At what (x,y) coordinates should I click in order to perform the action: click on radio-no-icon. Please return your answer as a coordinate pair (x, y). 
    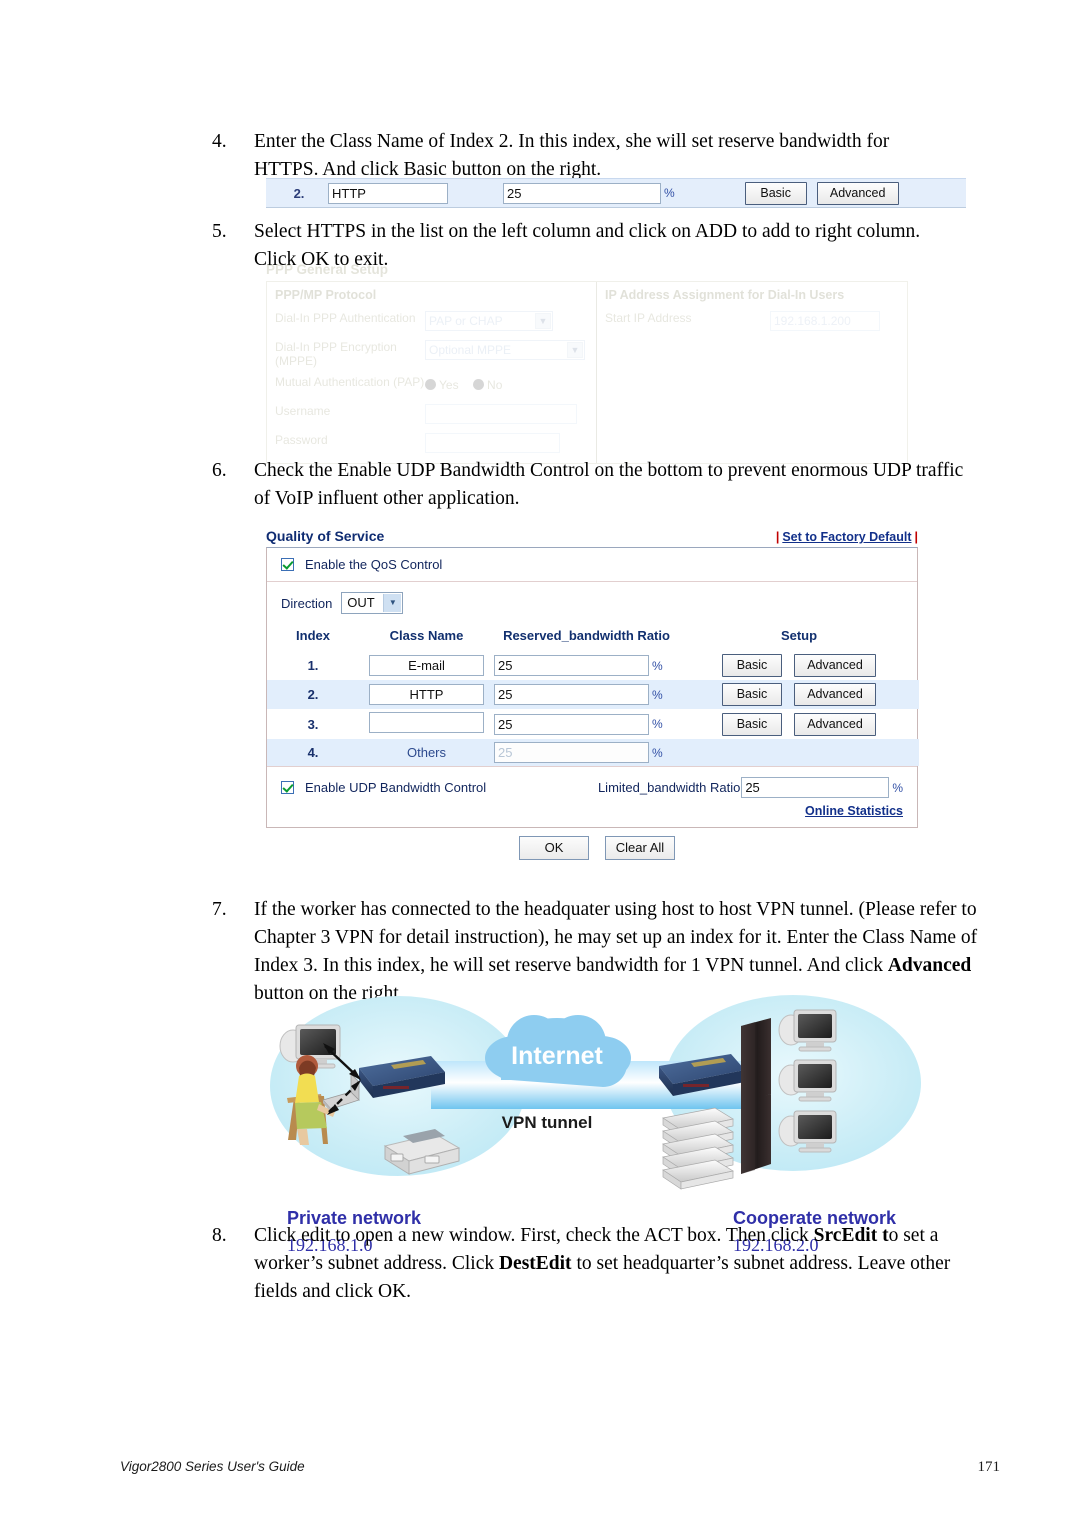
    Looking at the image, I should click on (479, 384).